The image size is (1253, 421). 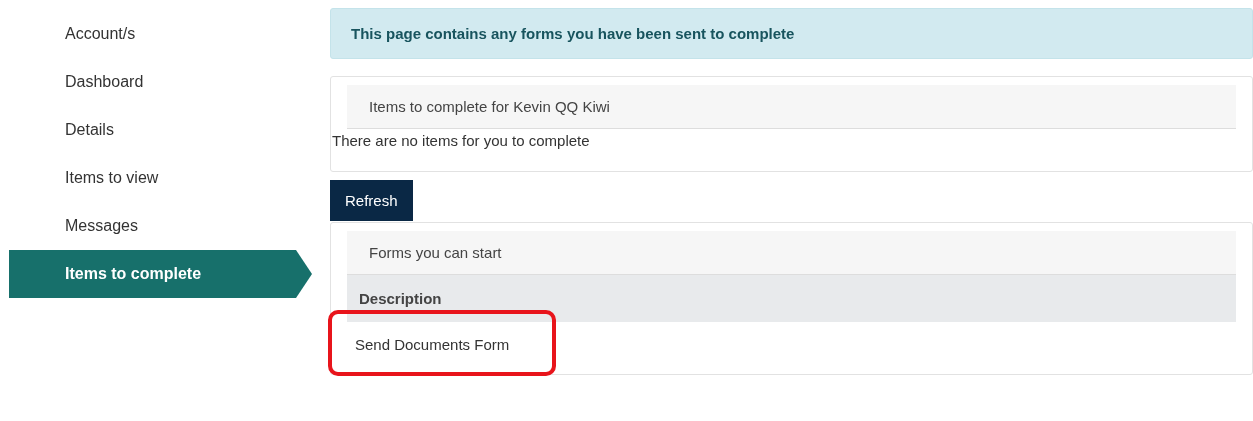 I want to click on sidebar-item: Items to complete, so click(x=160, y=274).